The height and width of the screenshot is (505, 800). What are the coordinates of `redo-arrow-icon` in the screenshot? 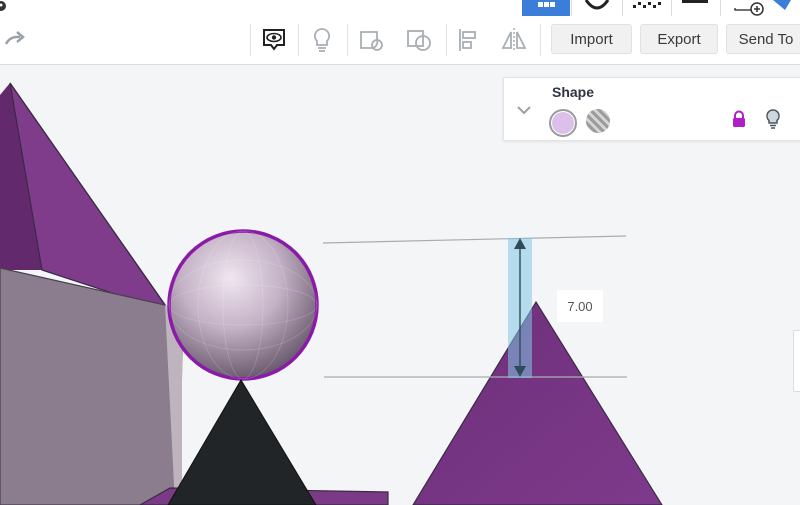 It's located at (14, 38).